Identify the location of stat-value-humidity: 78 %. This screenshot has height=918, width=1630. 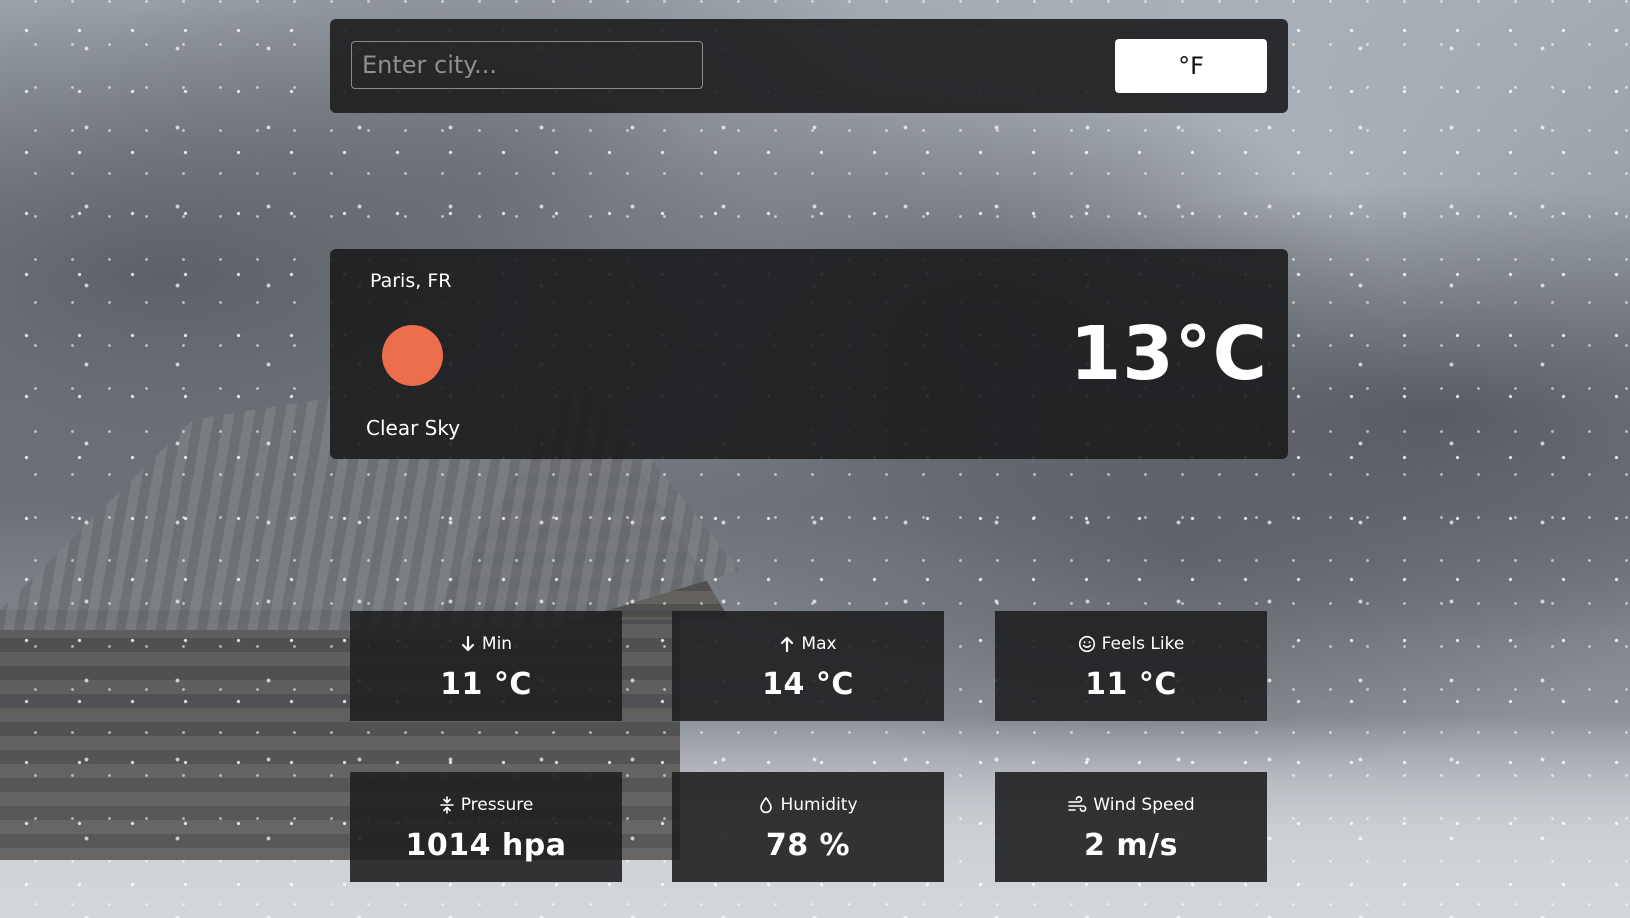
(808, 845).